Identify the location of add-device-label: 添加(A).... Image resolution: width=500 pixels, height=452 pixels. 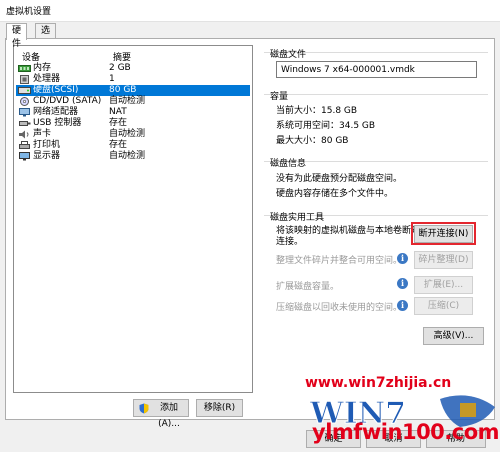
(169, 416).